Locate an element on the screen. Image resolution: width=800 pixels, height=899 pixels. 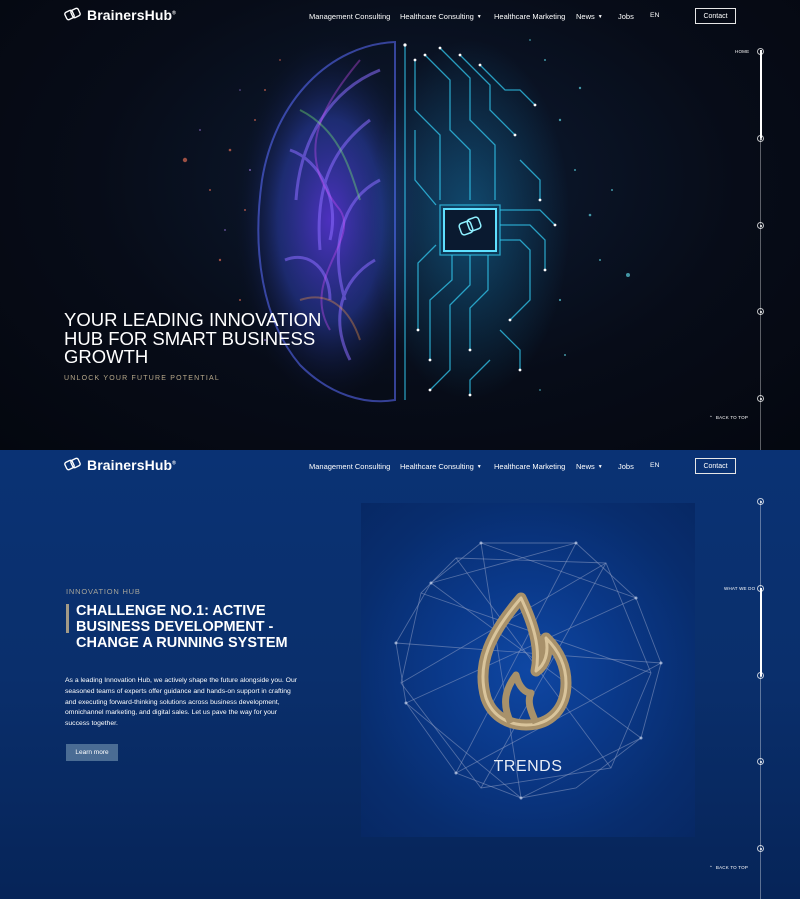
section-label-what-we-do: WHAT WE DO is located at coordinates (740, 588).